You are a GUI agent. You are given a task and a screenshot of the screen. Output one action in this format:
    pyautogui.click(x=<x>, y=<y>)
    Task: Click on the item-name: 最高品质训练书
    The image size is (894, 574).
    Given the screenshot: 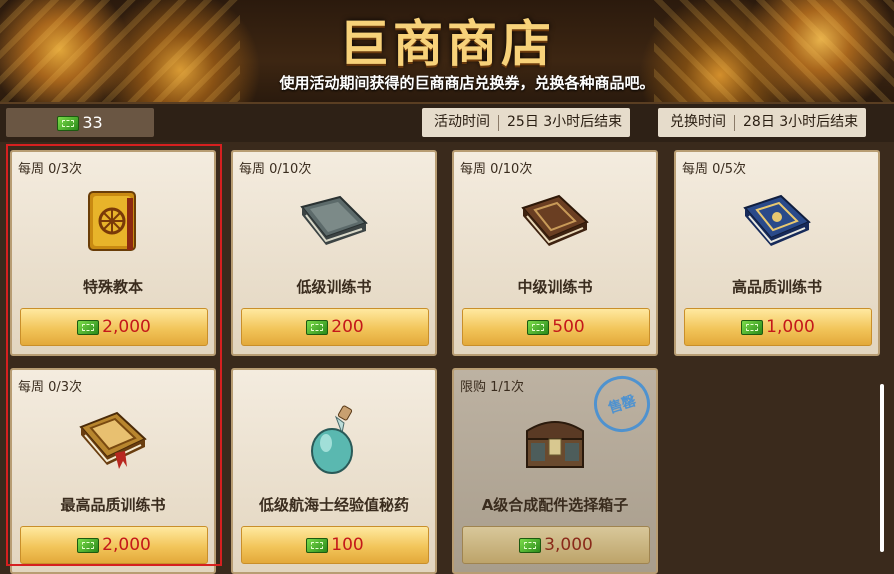 What is the action you would take?
    pyautogui.click(x=113, y=505)
    